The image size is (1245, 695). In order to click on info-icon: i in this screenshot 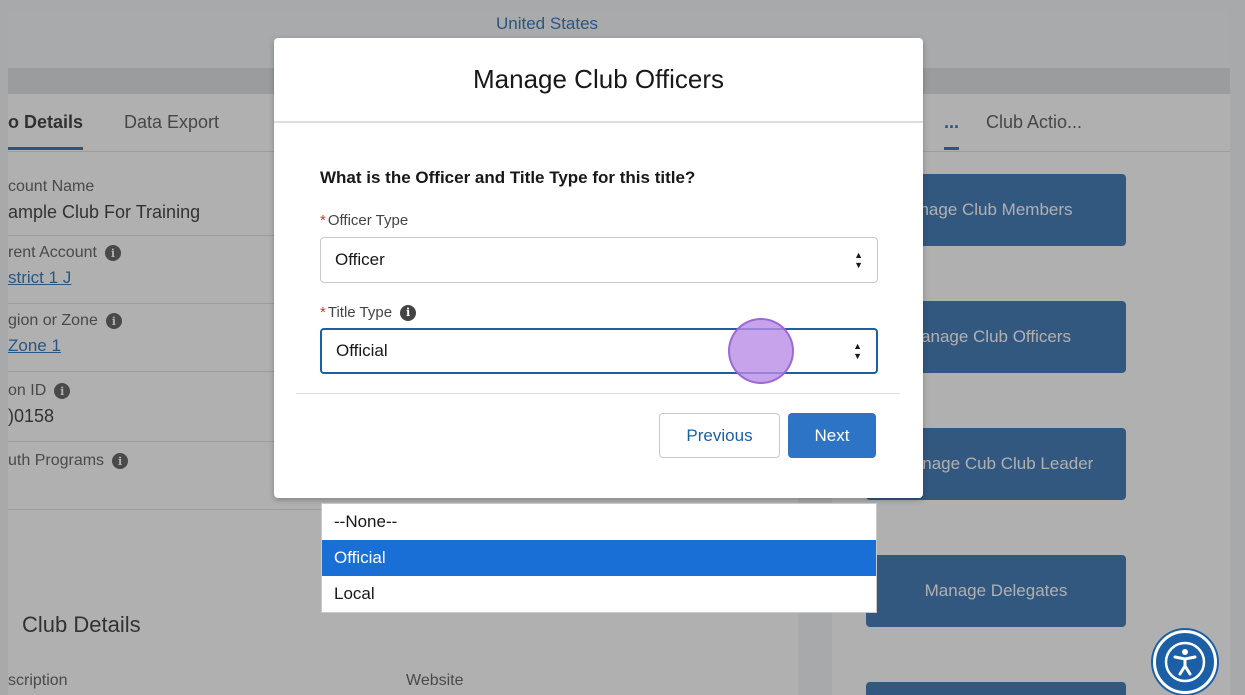, I will do `click(408, 312)`.